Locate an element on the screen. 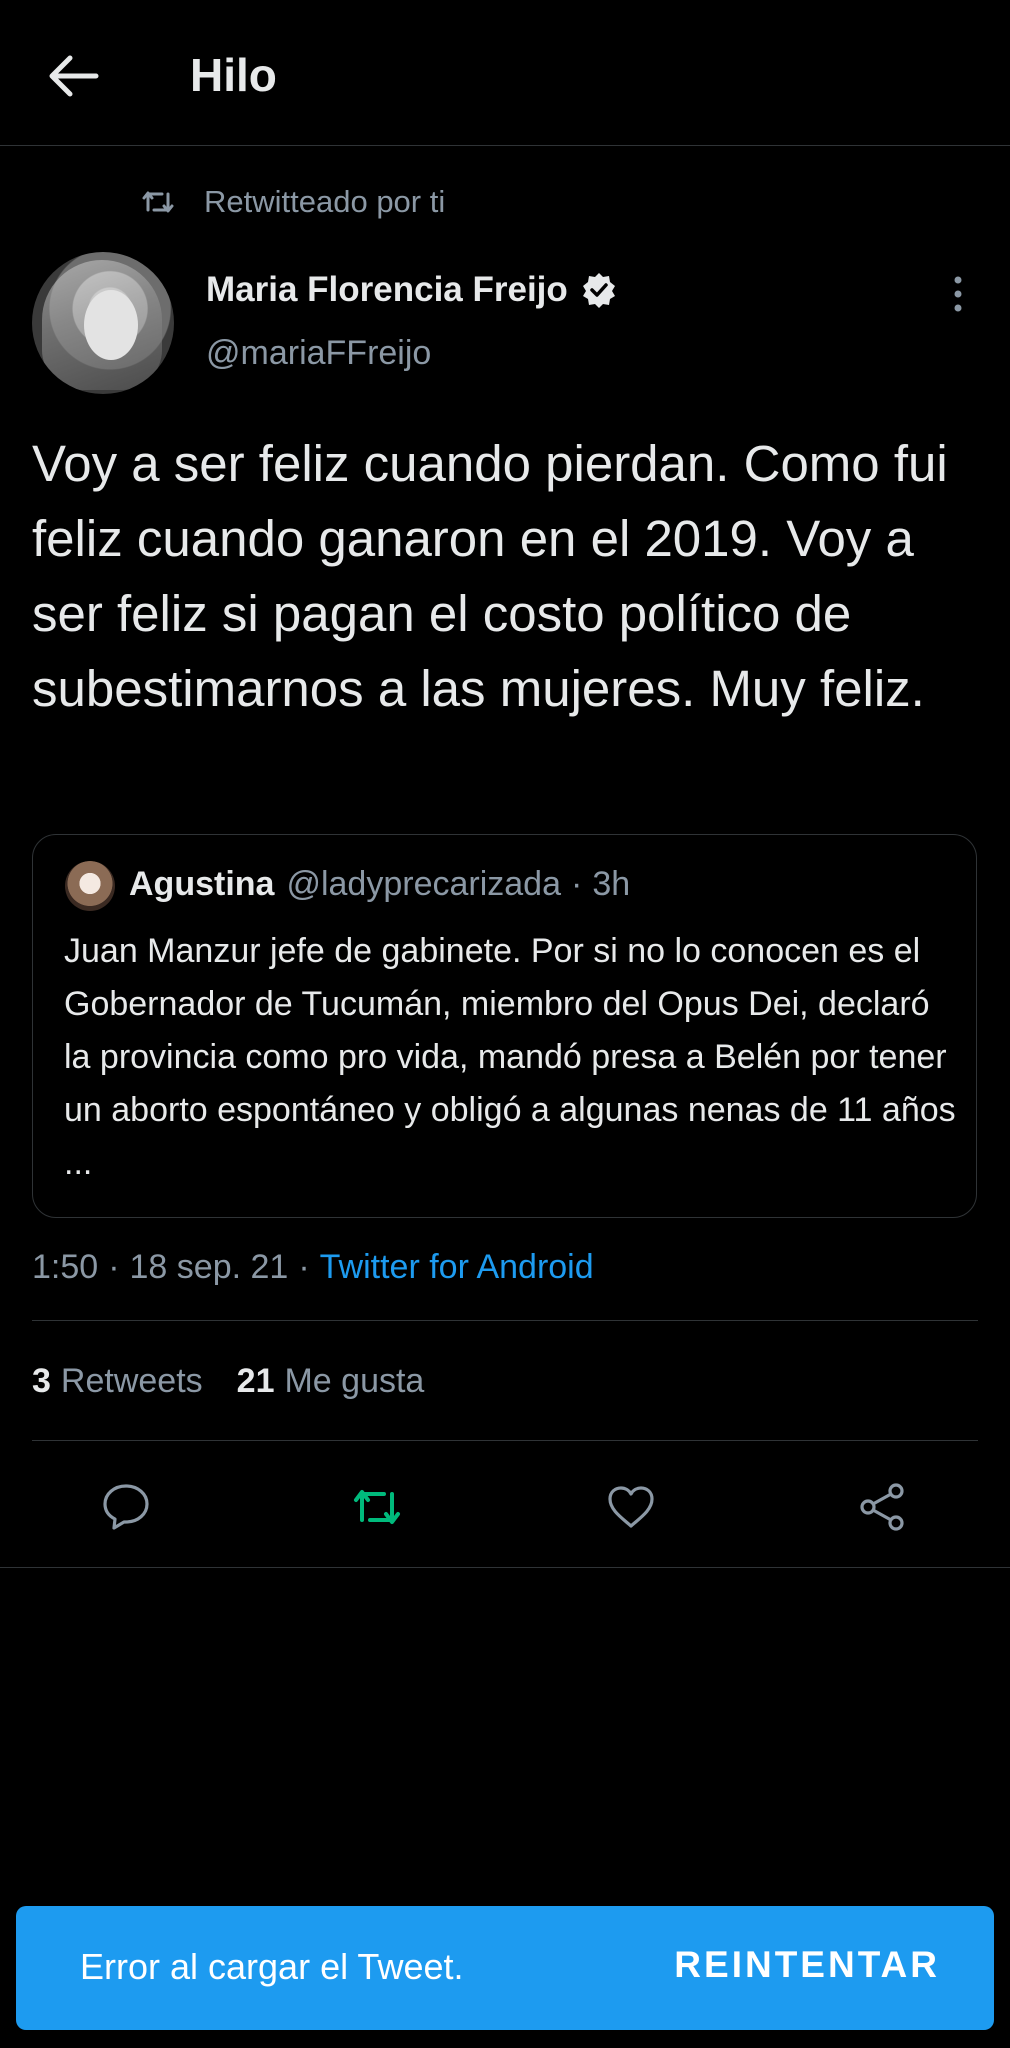  quoted-author-handle: @ladyprecarizada is located at coordinates (423, 884).